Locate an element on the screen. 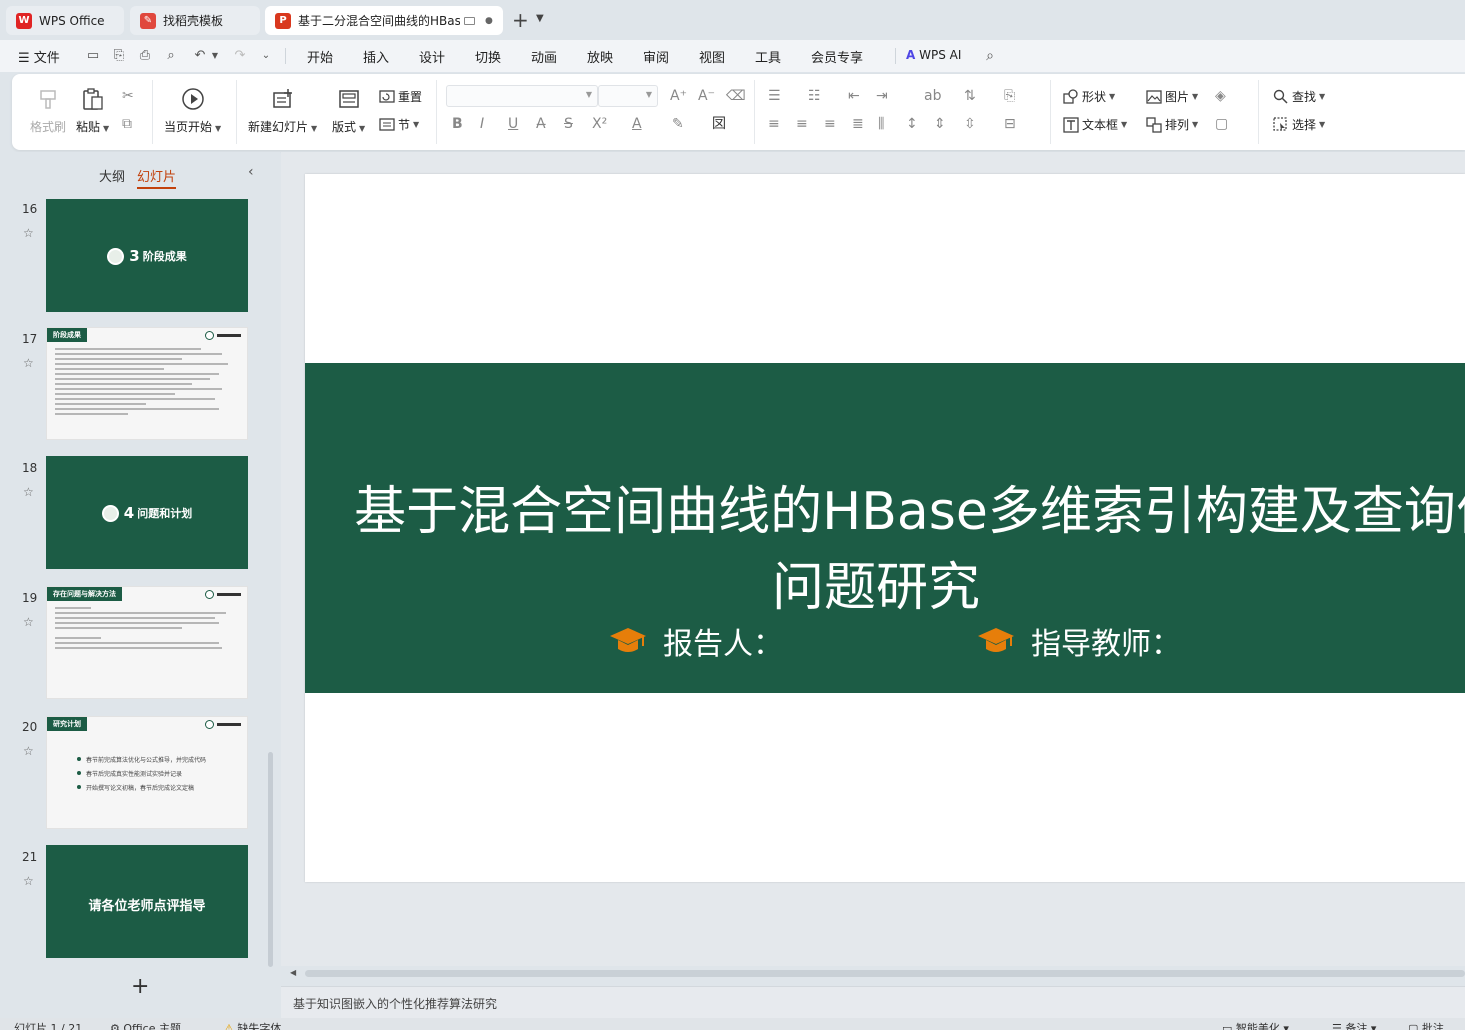 Image resolution: width=1465 pixels, height=1030 pixels. slide-thumbnail-18: 4 问题和计划 is located at coordinates (147, 512).